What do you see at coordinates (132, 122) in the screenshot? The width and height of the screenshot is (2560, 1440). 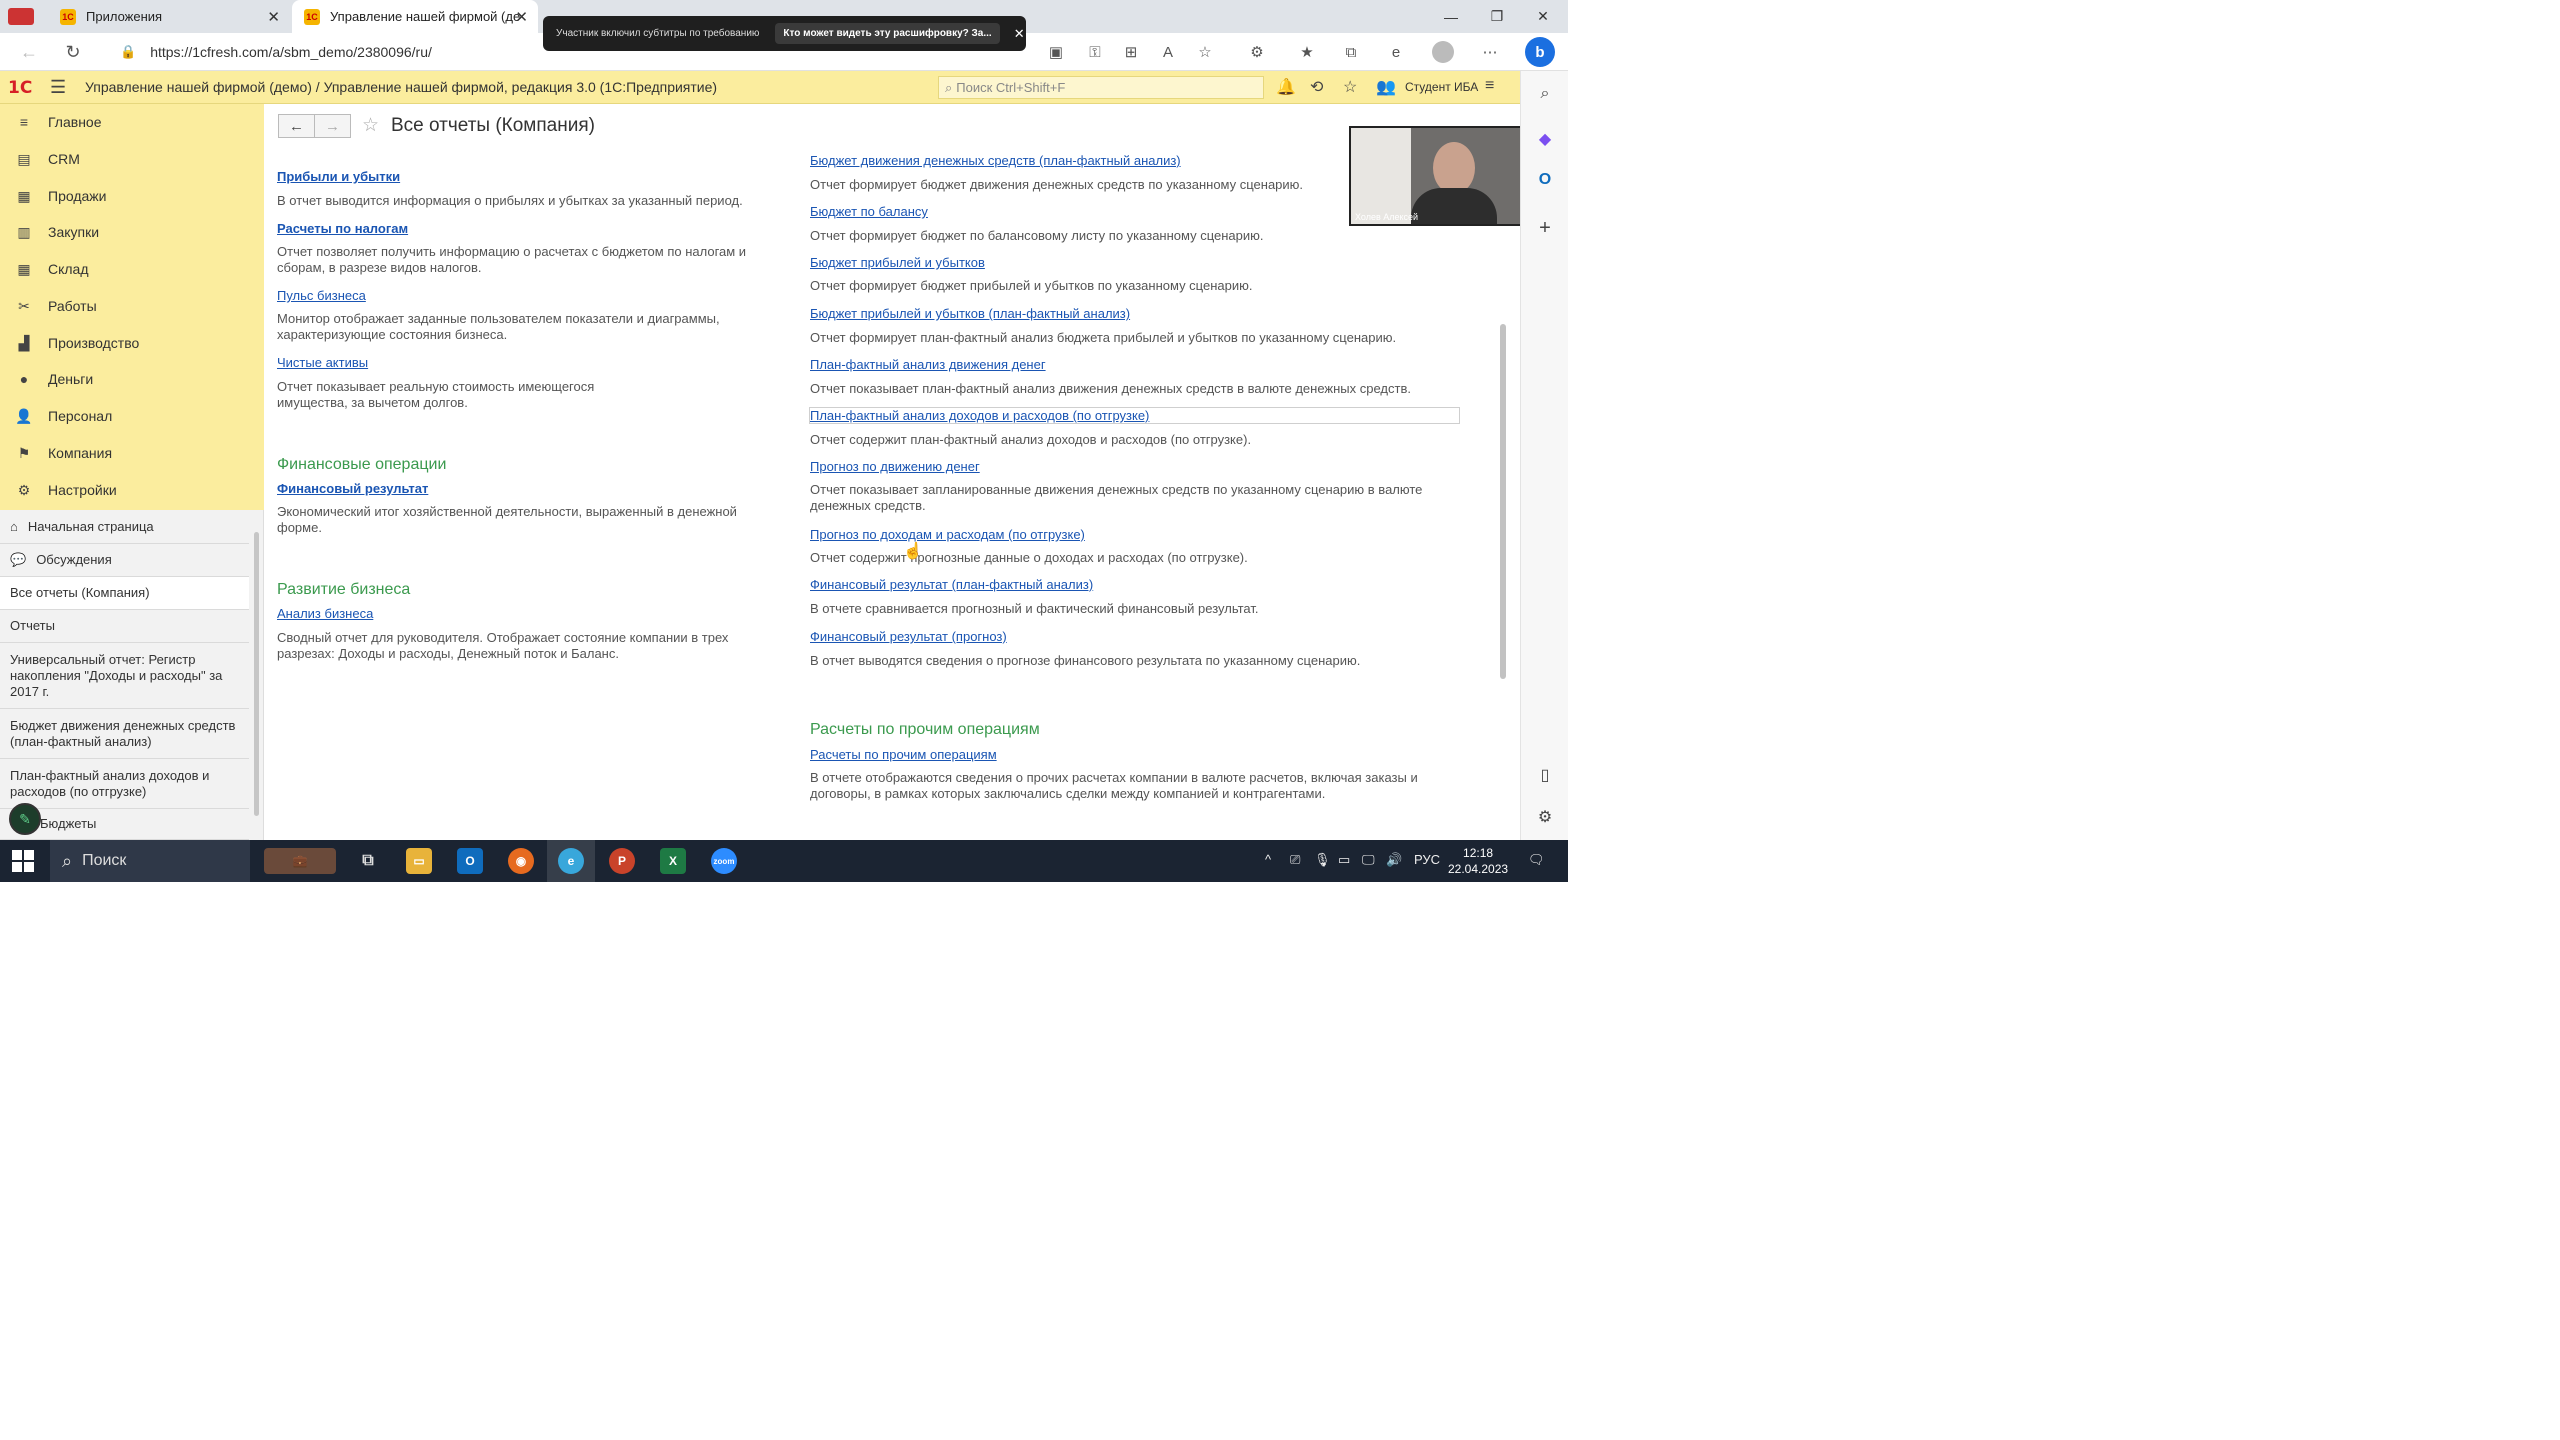 I see `section-main: ≡ Главное` at bounding box center [132, 122].